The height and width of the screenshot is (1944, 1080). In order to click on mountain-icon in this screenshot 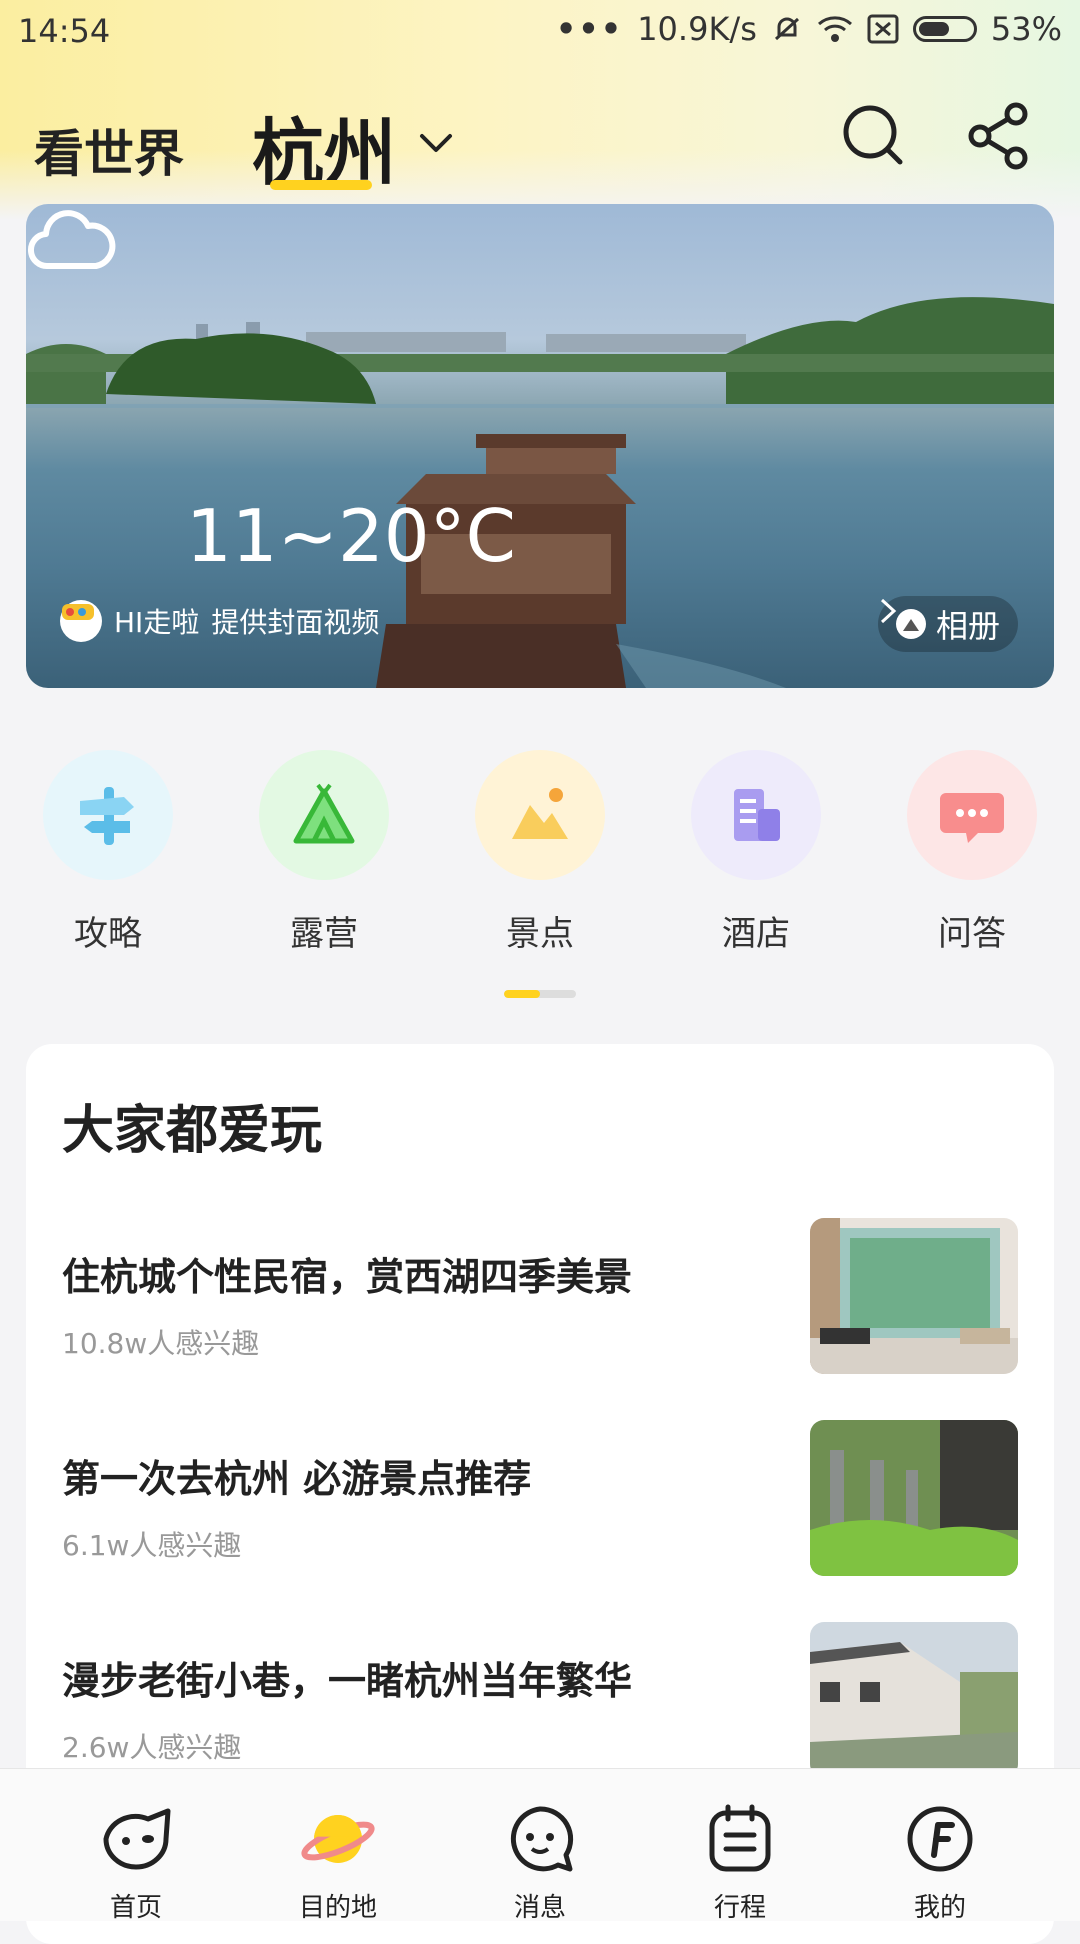, I will do `click(540, 815)`.